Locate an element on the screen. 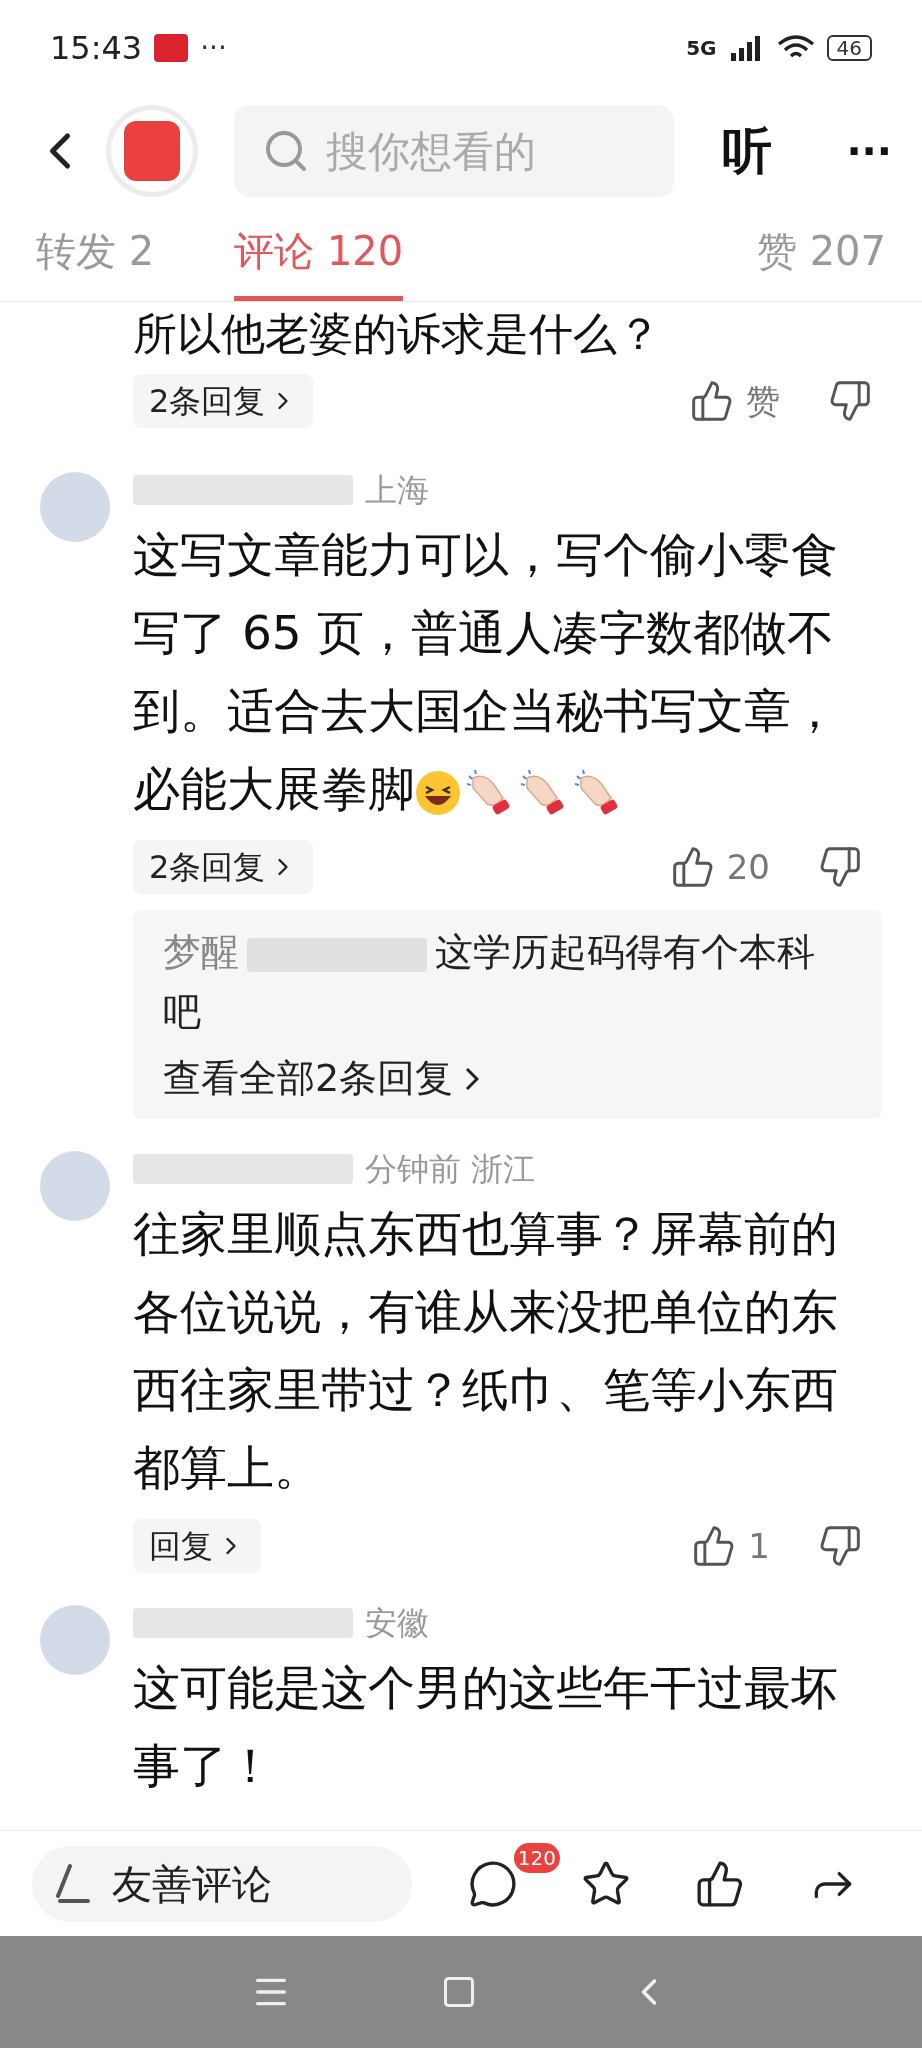 The height and width of the screenshot is (2048, 922). app-notification-icon is located at coordinates (171, 48).